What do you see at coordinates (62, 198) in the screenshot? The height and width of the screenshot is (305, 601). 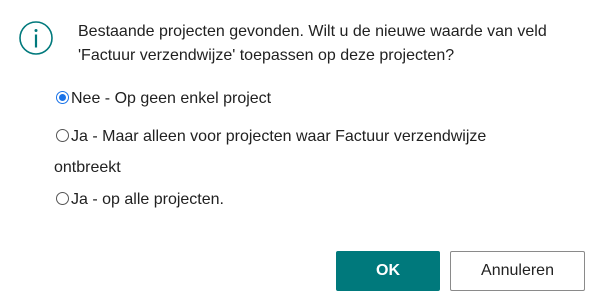 I see `radio-option-all` at bounding box center [62, 198].